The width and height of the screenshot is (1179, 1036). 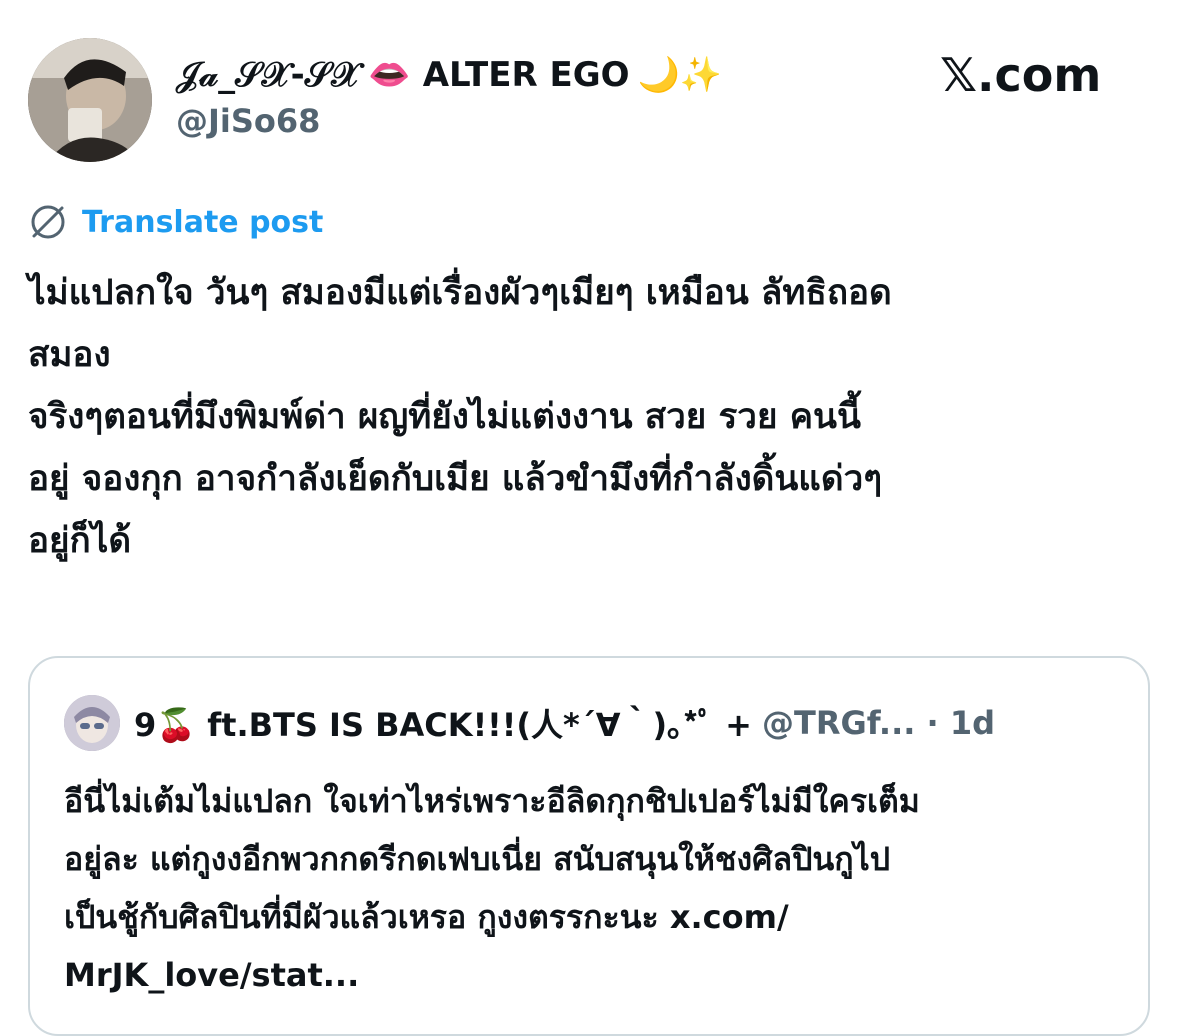 I want to click on author-name-suffix: ALTER EGO, so click(x=526, y=75).